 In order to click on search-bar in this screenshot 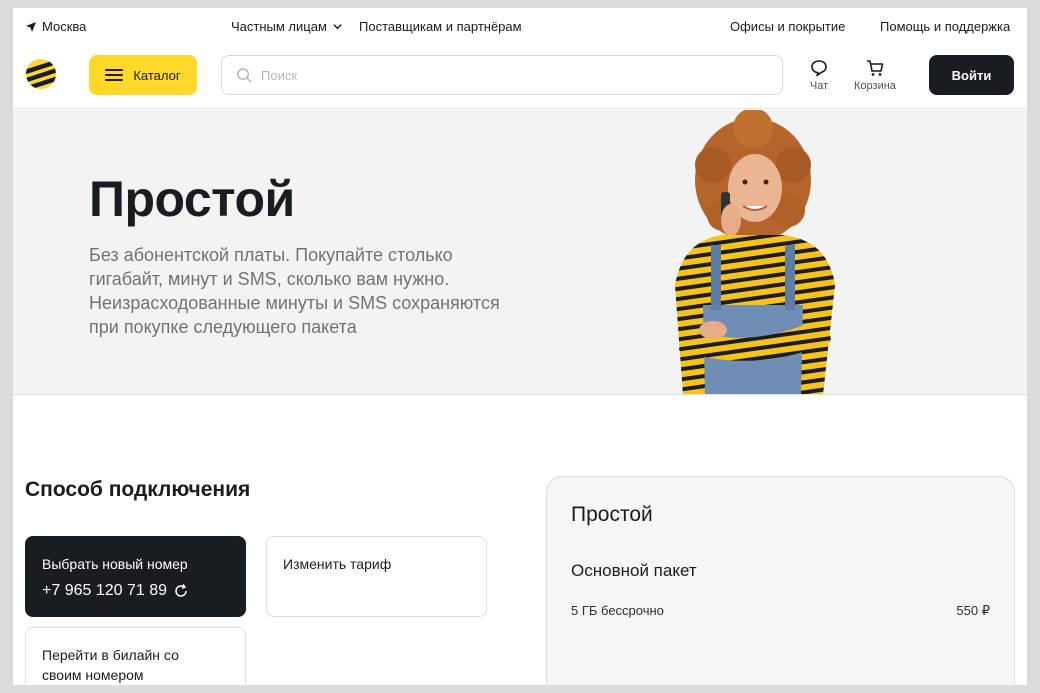, I will do `click(502, 75)`.